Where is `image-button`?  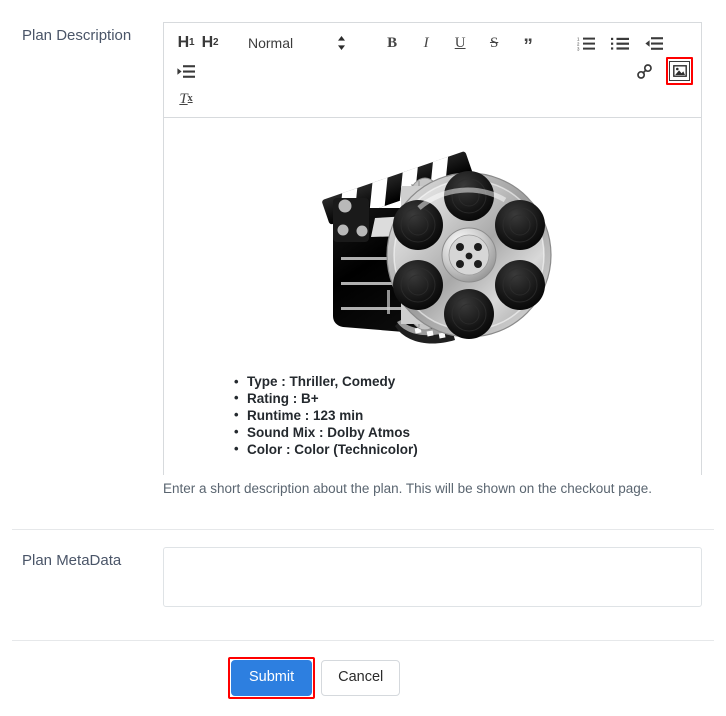 image-button is located at coordinates (679, 71).